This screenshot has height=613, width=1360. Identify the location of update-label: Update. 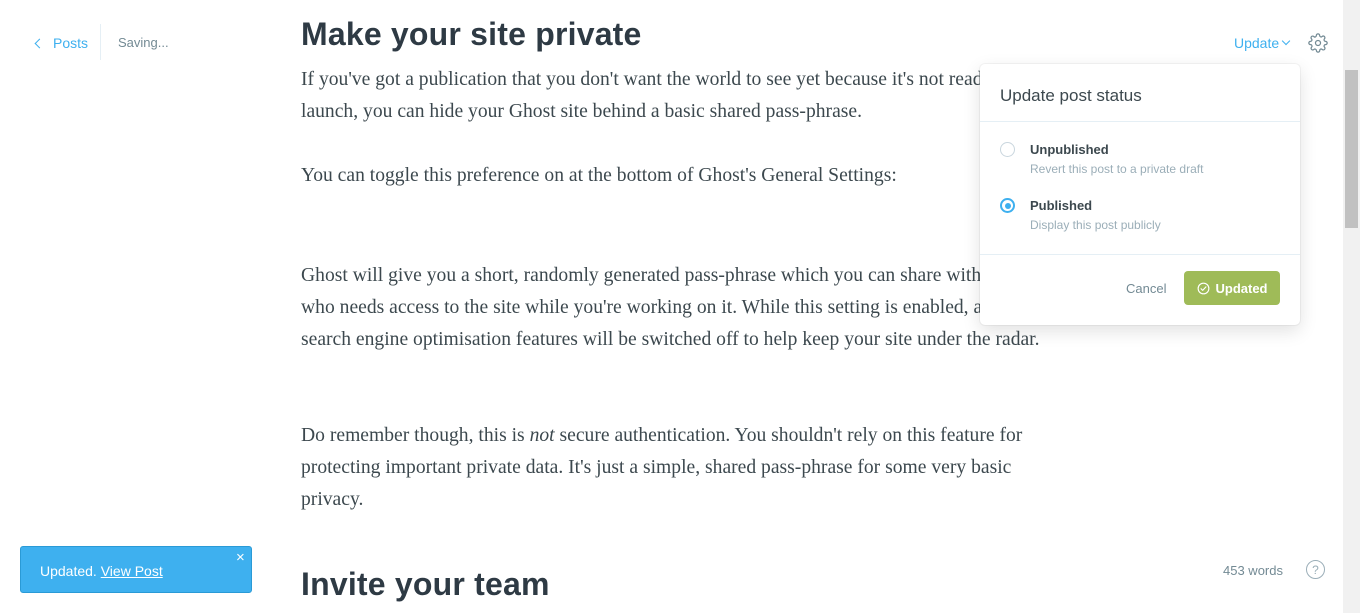
(1257, 43).